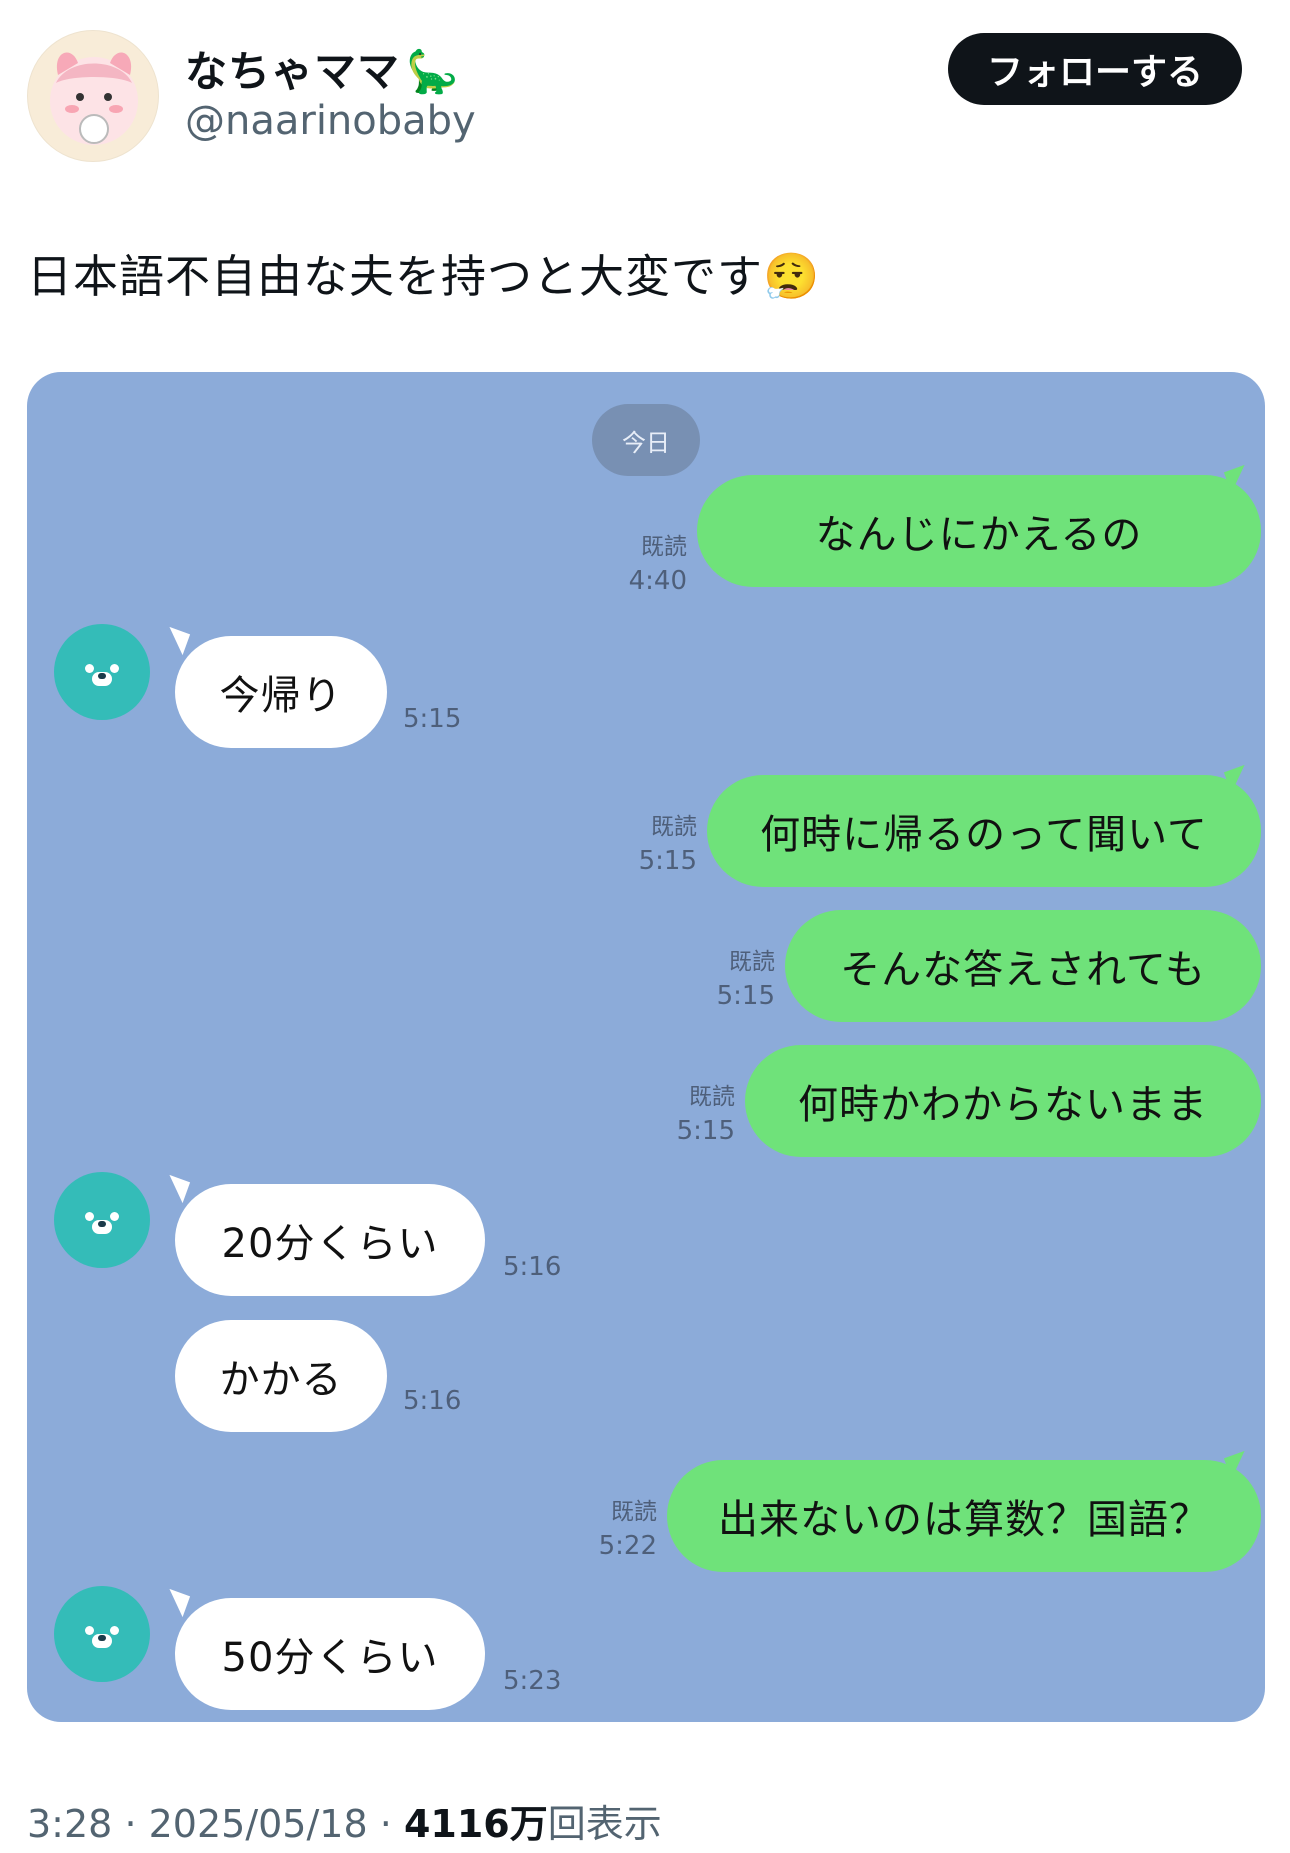 The height and width of the screenshot is (1853, 1290). I want to click on tweet-footer: 3:28 · 2025/05/18 · 4116万回表示, so click(344, 1820).